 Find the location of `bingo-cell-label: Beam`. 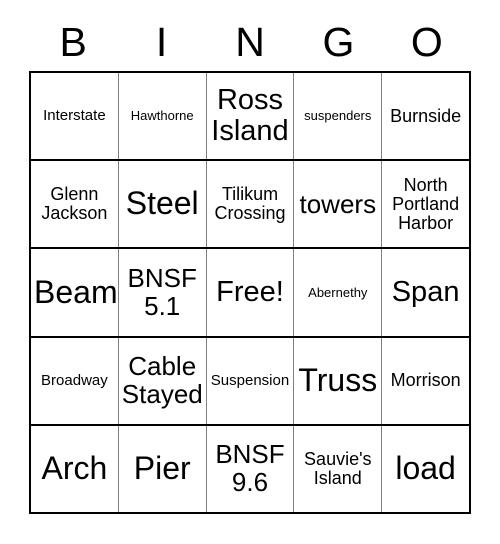

bingo-cell-label: Beam is located at coordinates (76, 291).